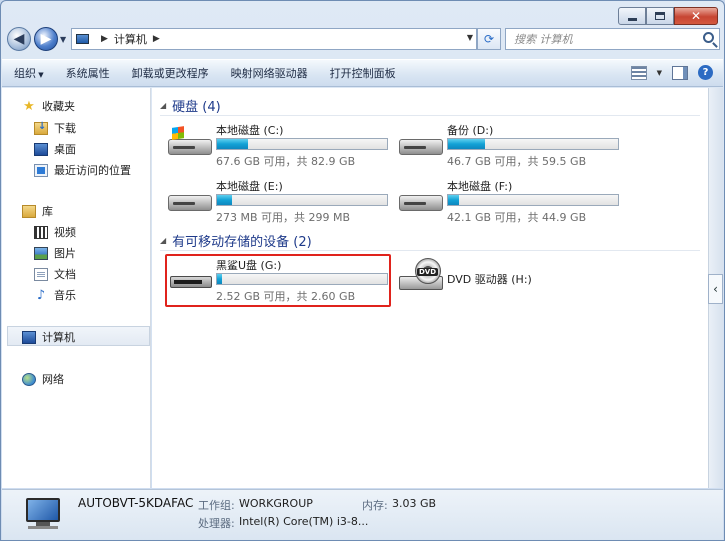  I want to click on drive-name: 备份 (D:), so click(470, 130).